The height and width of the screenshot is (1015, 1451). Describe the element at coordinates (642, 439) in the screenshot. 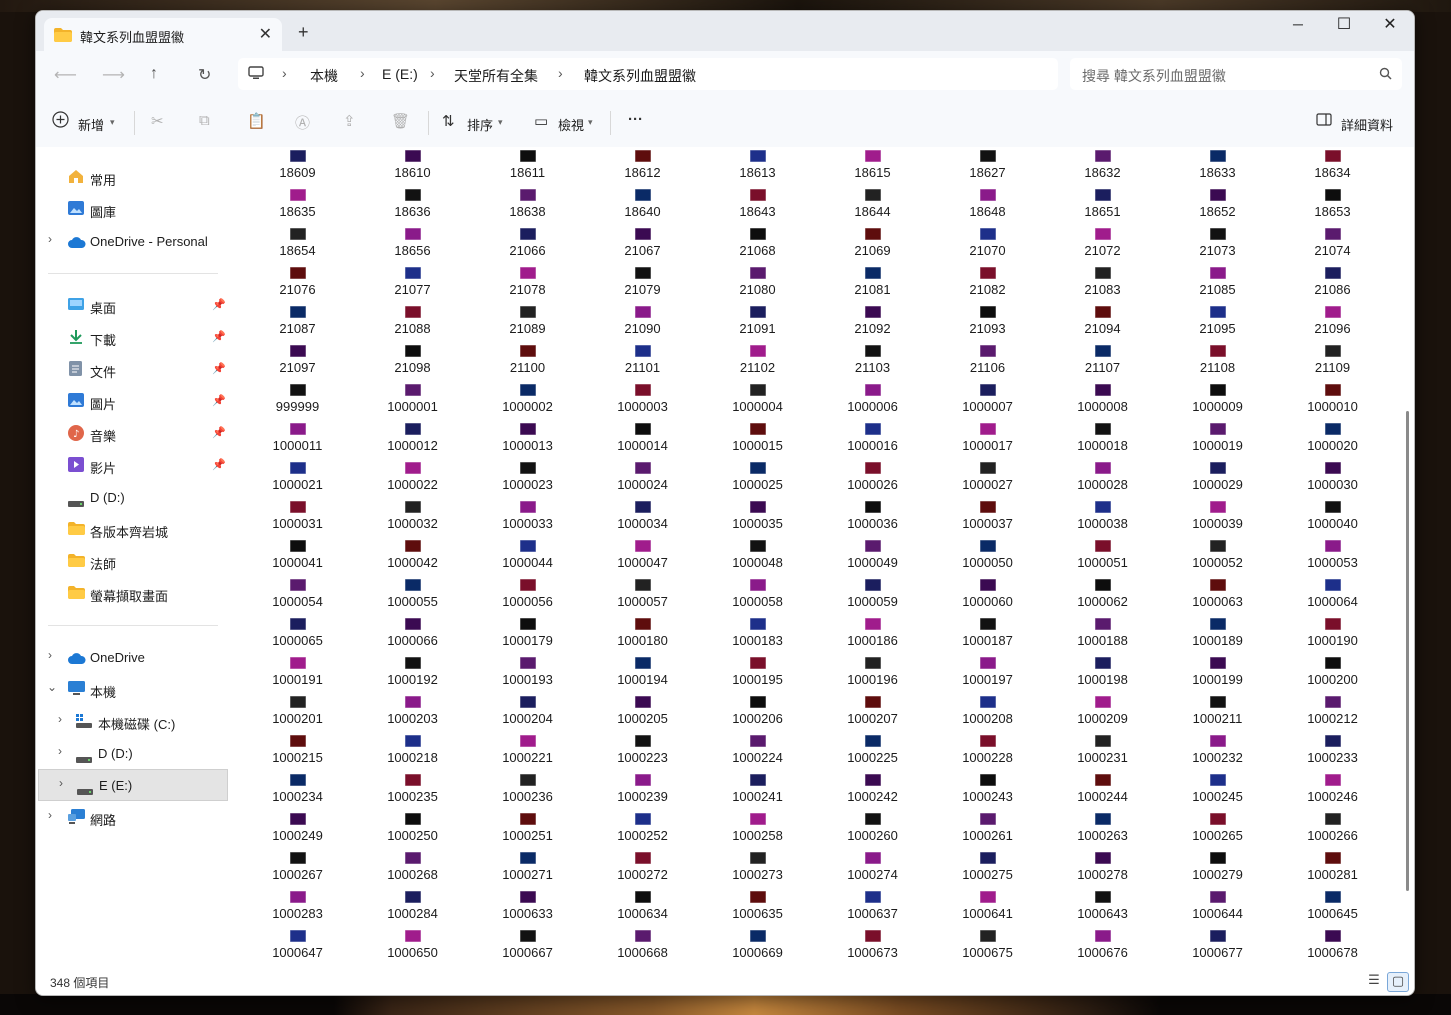

I see `file-item: 1000014` at that location.